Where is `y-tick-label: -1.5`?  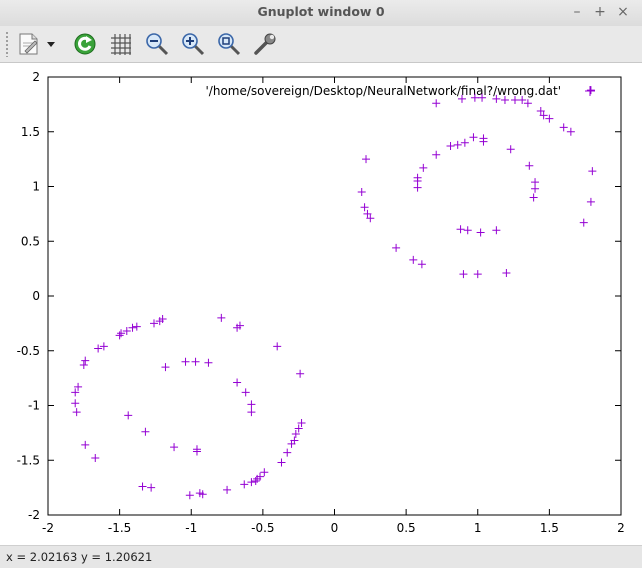 y-tick-label: -1.5 is located at coordinates (28, 460).